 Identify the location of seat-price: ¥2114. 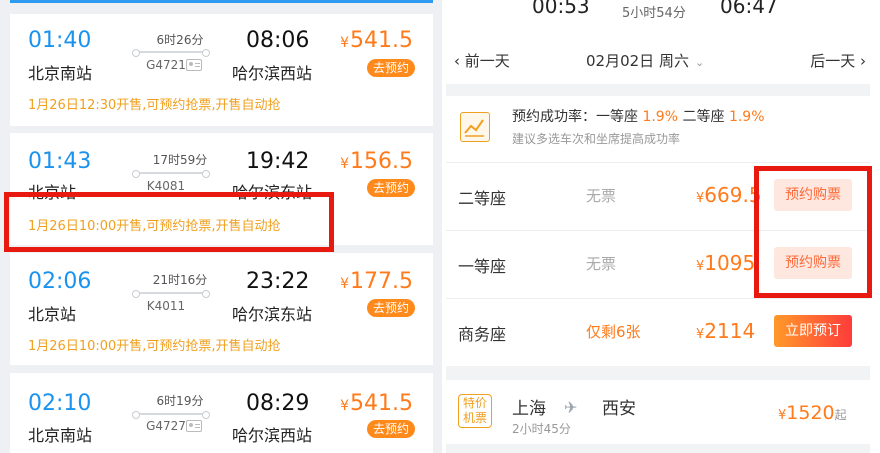
(725, 331).